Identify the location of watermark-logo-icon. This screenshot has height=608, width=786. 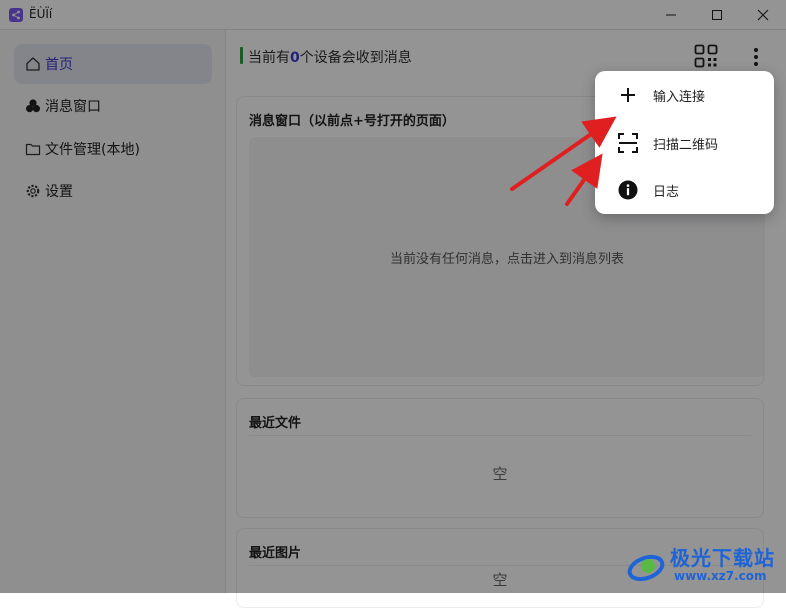
(646, 568).